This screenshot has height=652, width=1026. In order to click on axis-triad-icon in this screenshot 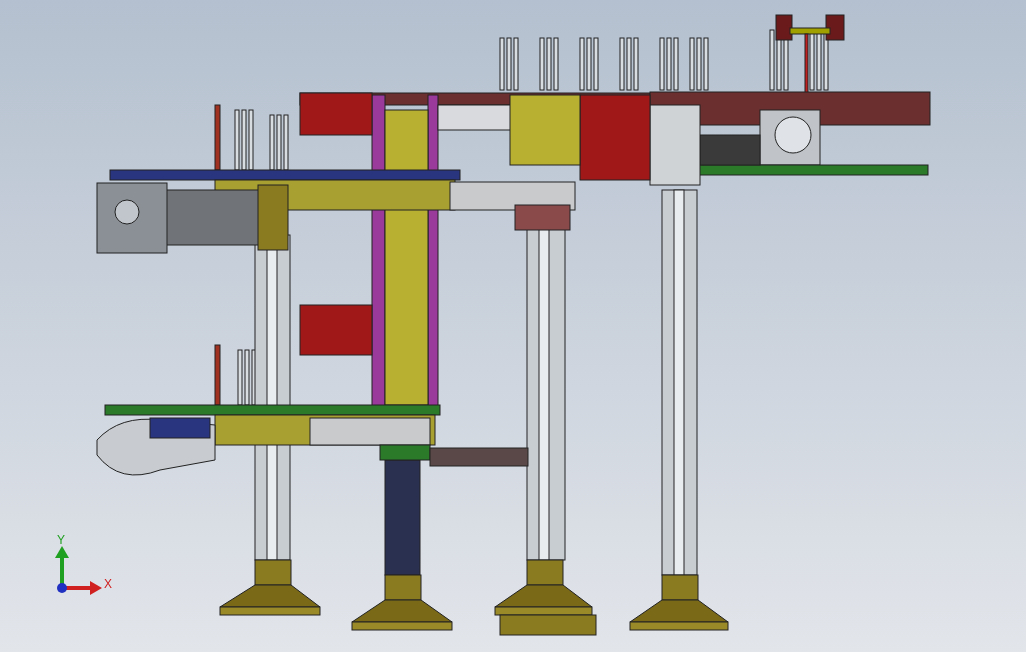, I will do `click(78, 570)`.